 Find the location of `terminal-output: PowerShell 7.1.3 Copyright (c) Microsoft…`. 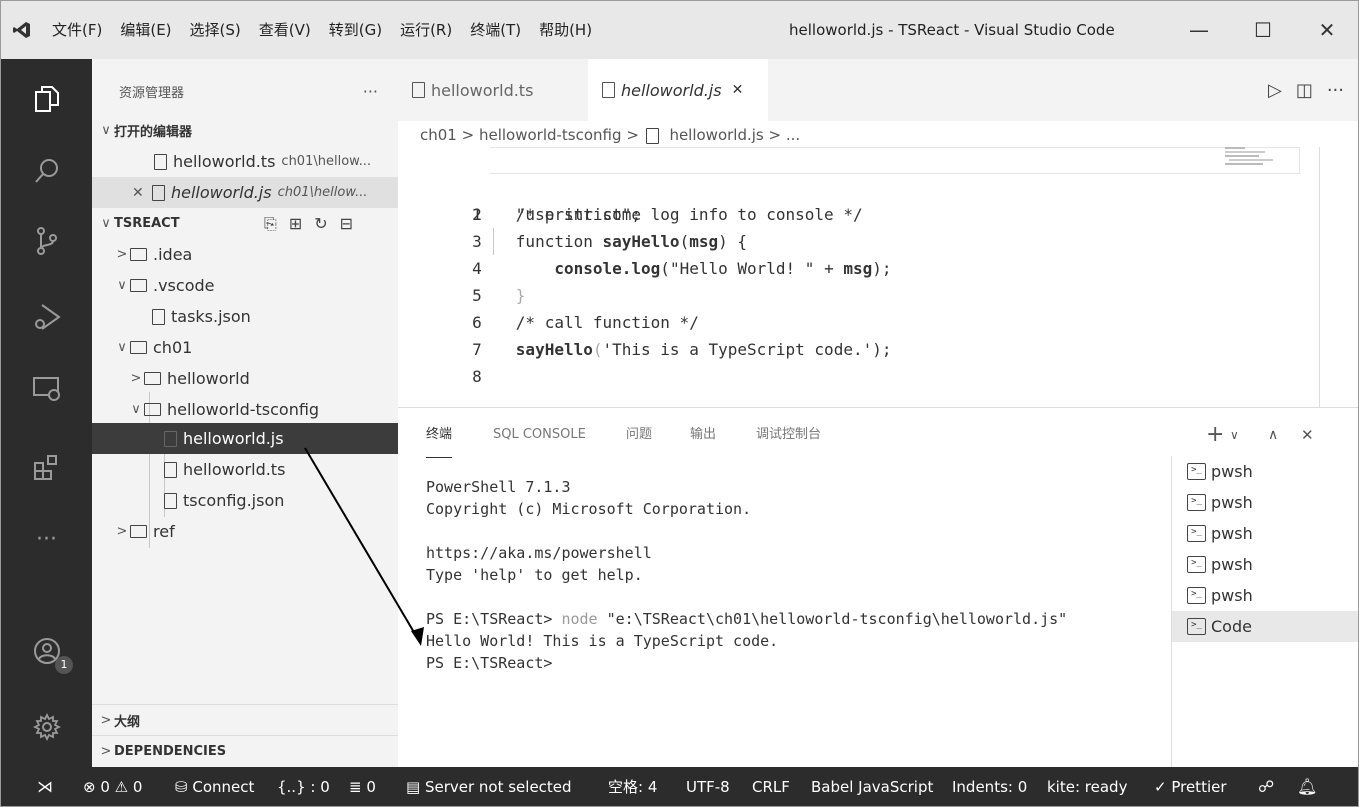

terminal-output: PowerShell 7.1.3 Copyright (c) Microsoft… is located at coordinates (798, 575).